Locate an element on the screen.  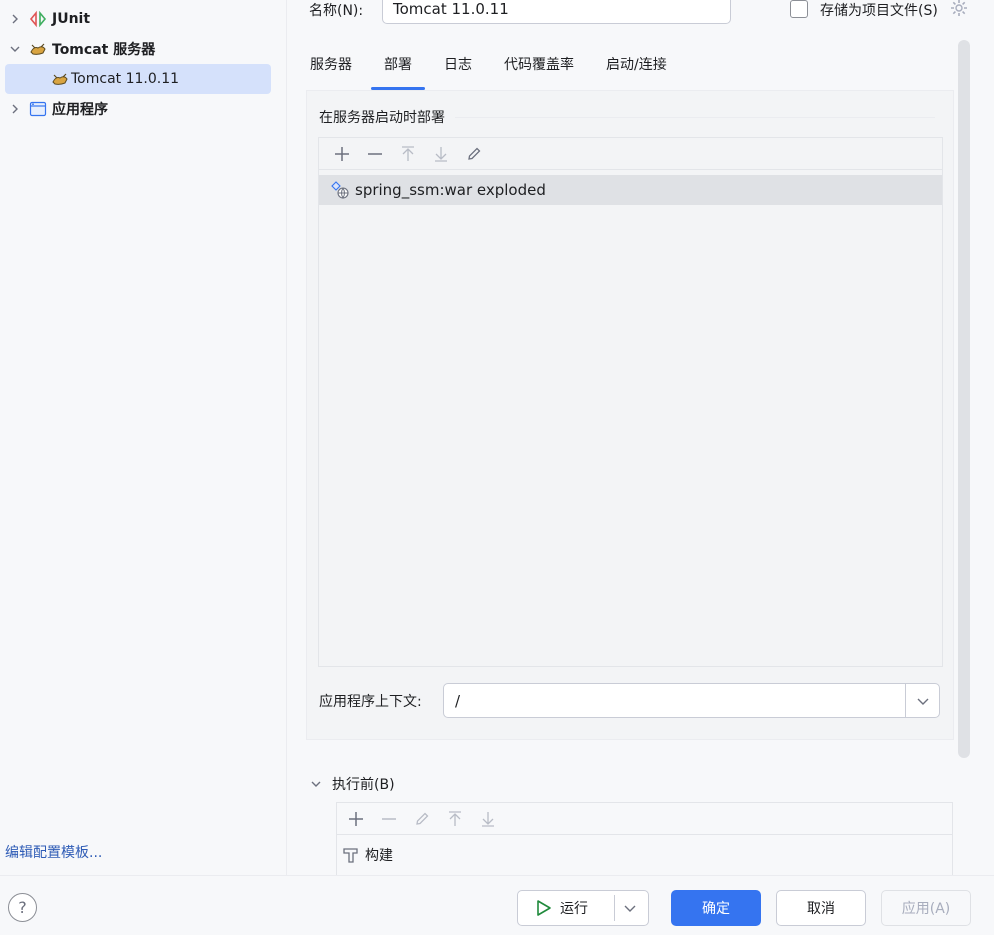
task-label: 构建 is located at coordinates (379, 856).